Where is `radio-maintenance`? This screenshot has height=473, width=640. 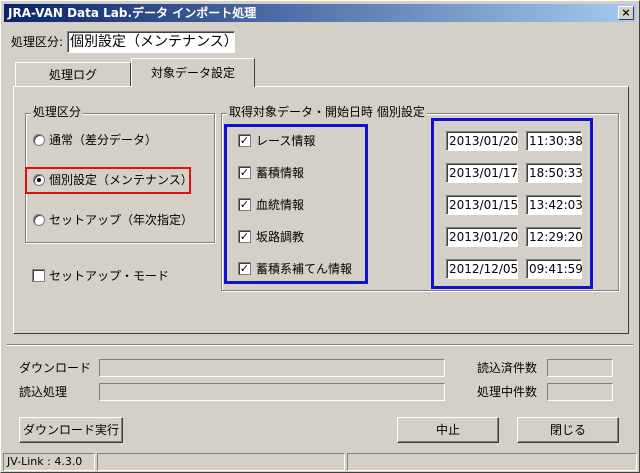
radio-maintenance is located at coordinates (39, 180).